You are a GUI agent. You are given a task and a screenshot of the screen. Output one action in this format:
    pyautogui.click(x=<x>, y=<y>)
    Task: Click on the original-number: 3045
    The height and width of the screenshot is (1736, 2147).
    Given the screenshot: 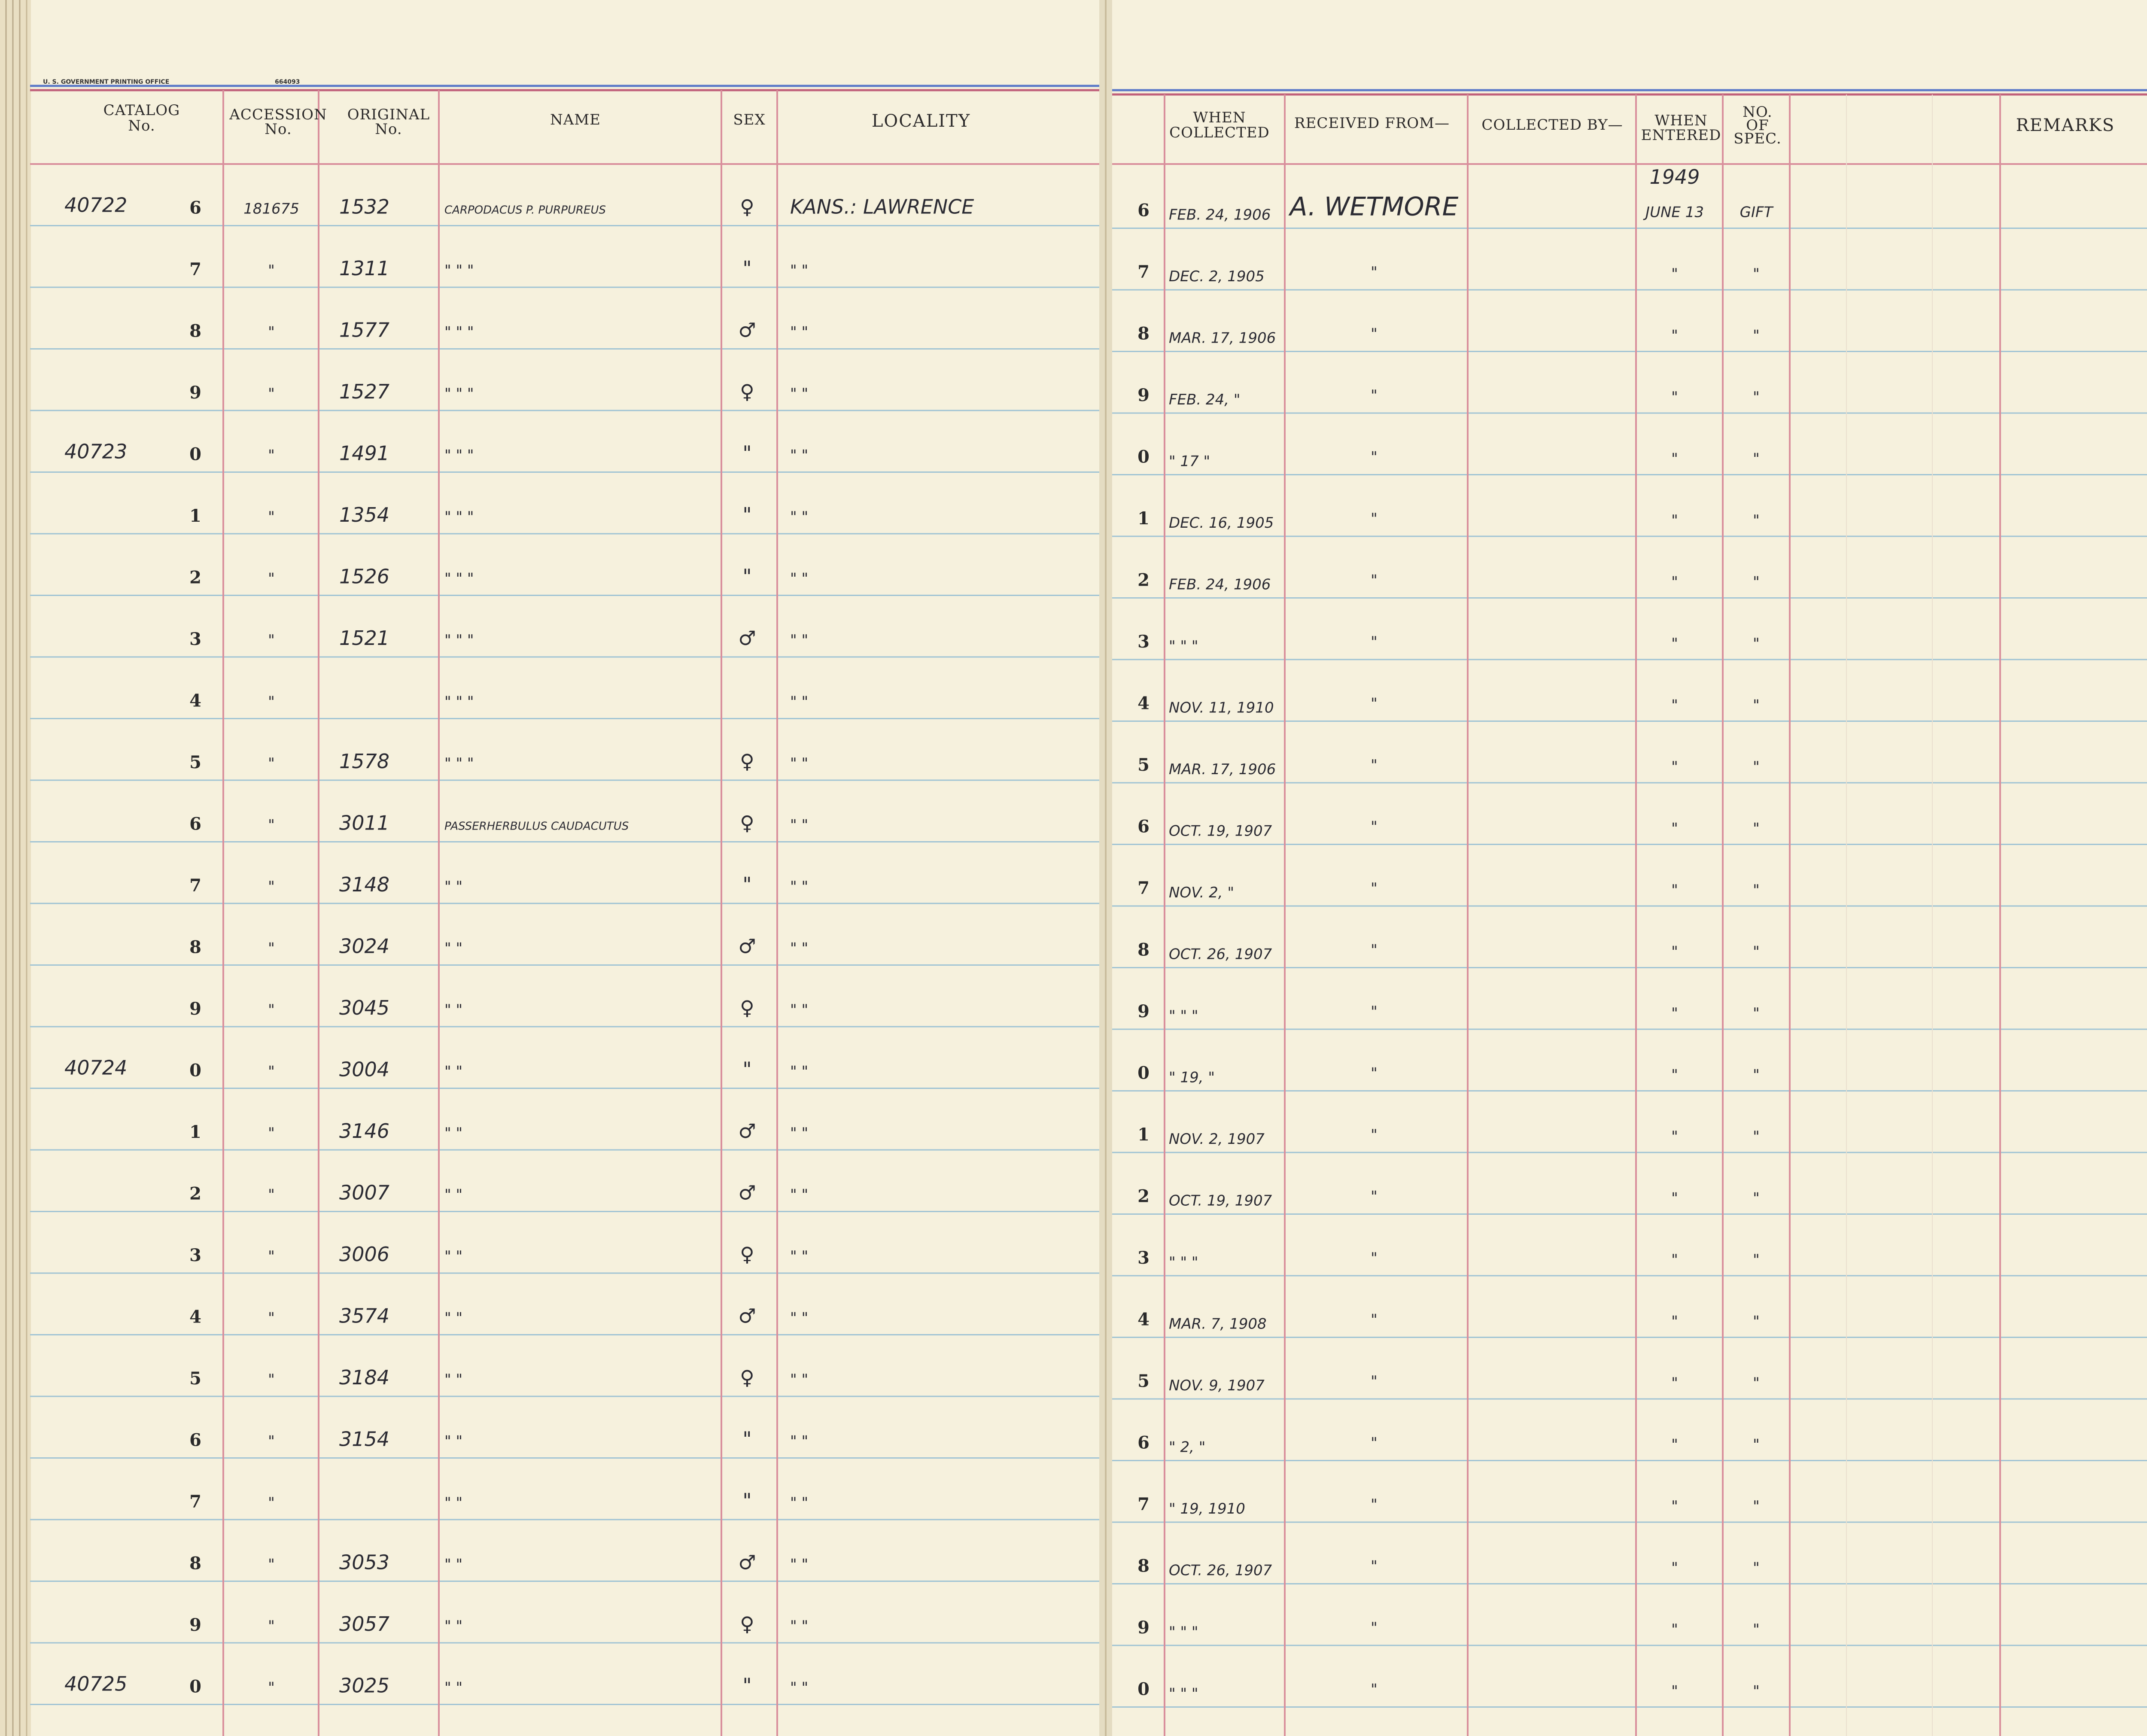 What is the action you would take?
    pyautogui.click(x=364, y=1007)
    